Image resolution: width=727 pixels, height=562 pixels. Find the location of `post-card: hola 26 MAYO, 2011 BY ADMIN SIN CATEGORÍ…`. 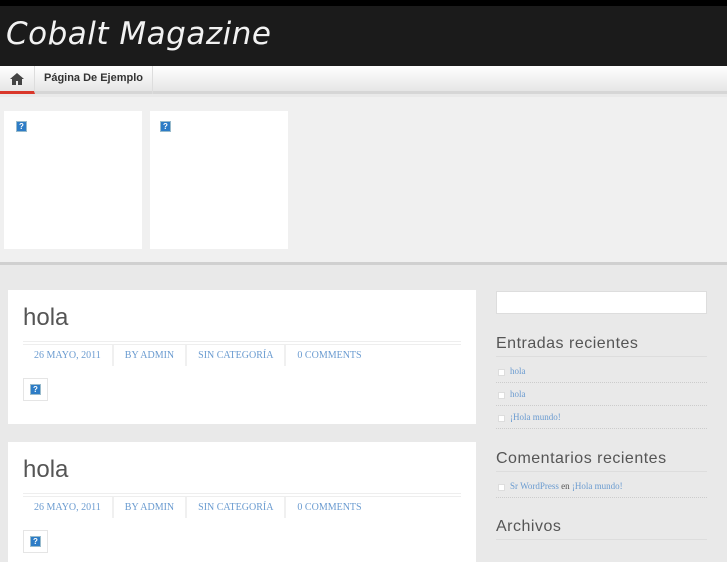

post-card: hola 26 MAYO, 2011 BY ADMIN SIN CATEGORÍ… is located at coordinates (242, 502).